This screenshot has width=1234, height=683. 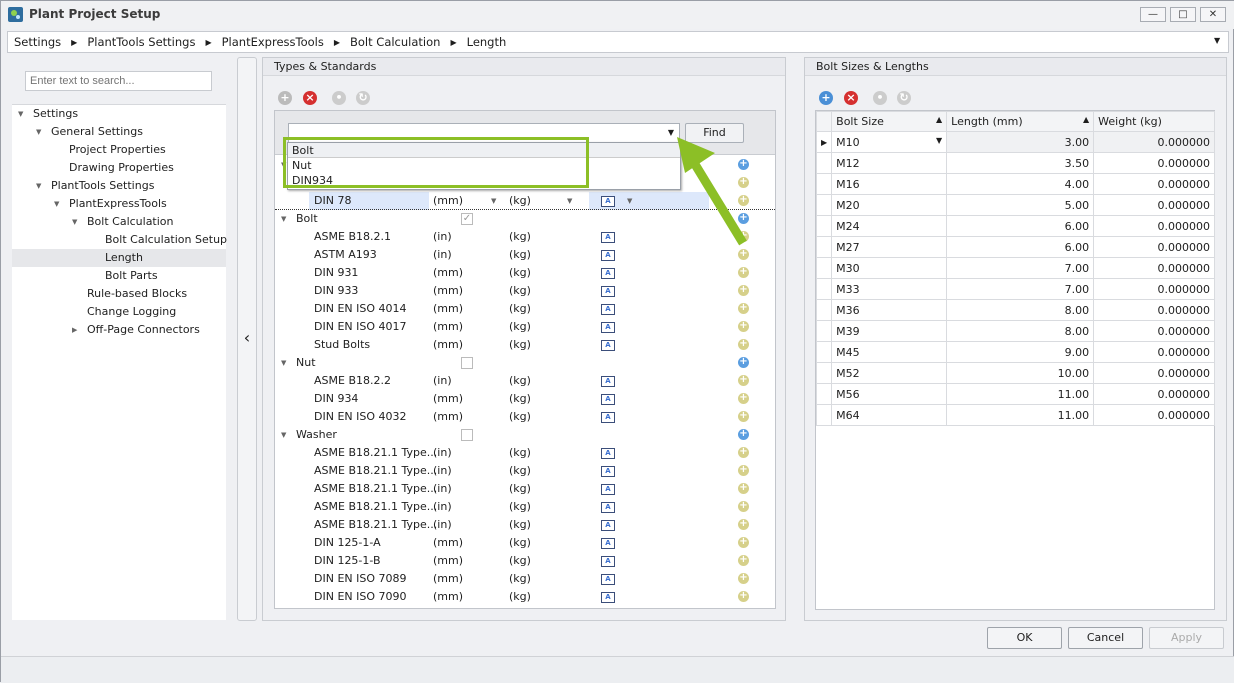 What do you see at coordinates (1015, 226) in the screenshot?
I see `table-row: M24 6.00 0.000000` at bounding box center [1015, 226].